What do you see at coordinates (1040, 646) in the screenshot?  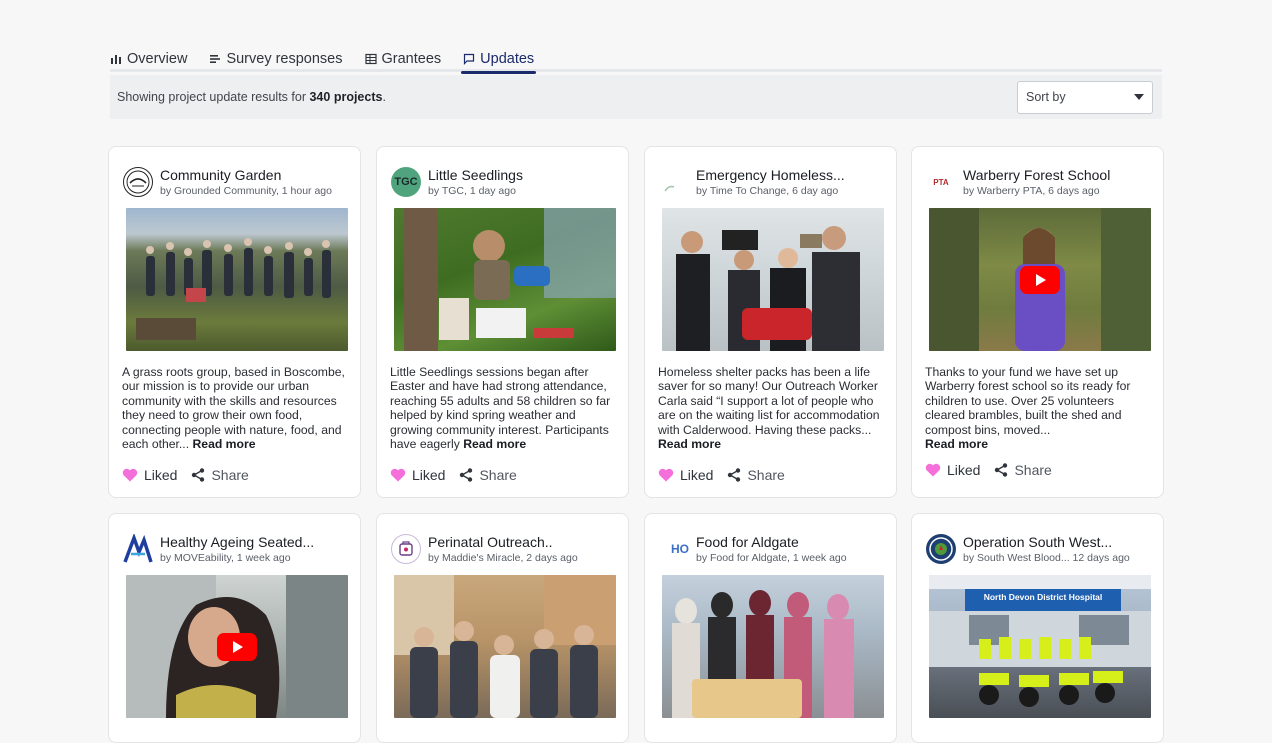 I see `update-image: North Devon District Hospital` at bounding box center [1040, 646].